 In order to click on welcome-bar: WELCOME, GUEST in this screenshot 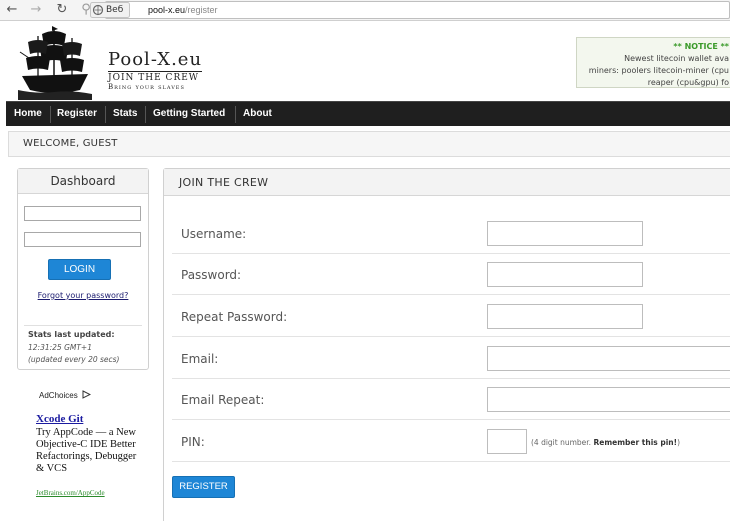, I will do `click(369, 144)`.